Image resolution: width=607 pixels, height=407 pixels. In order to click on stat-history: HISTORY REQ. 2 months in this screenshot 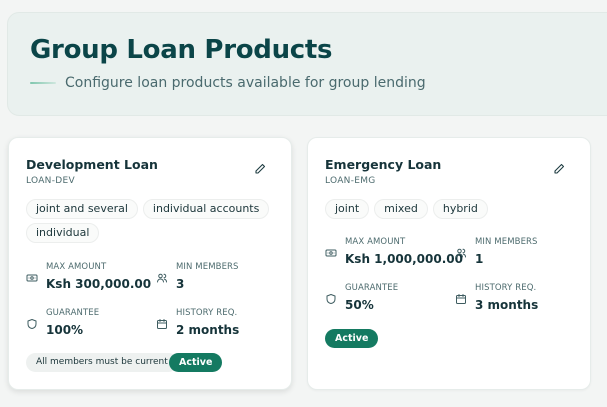, I will do `click(221, 328)`.